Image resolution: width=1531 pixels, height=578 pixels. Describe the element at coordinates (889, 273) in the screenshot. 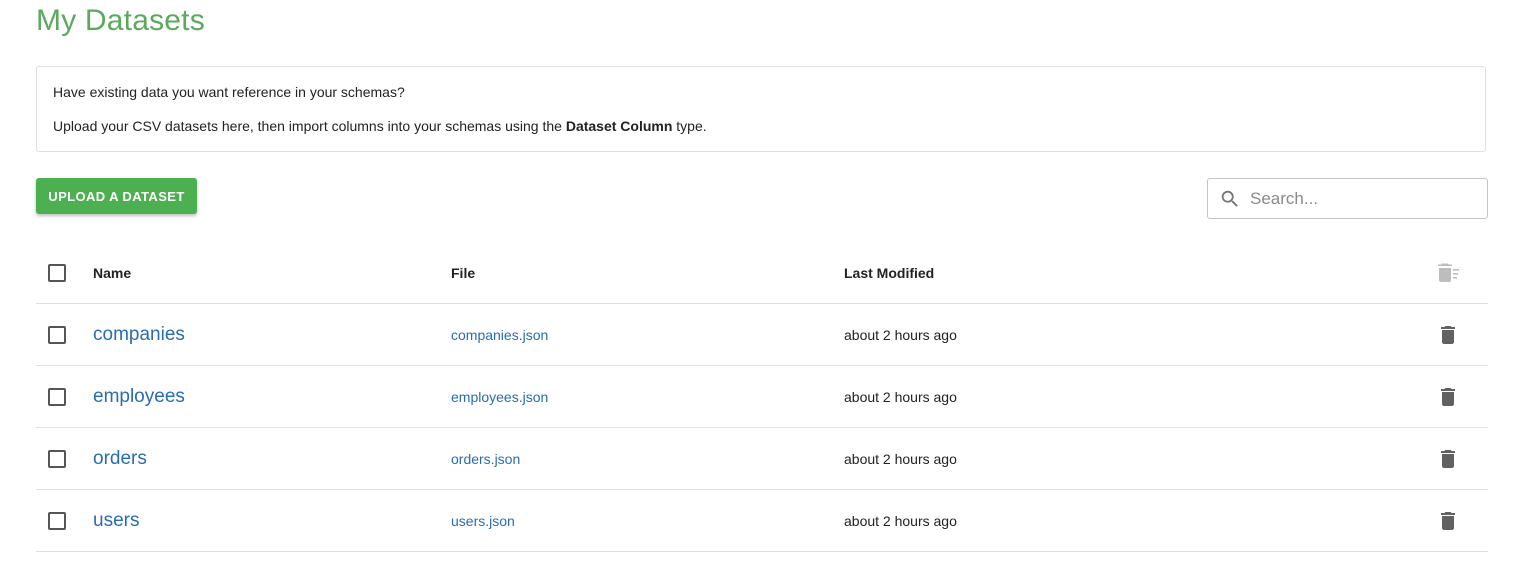

I see `column-header-last-modified: Last Modified` at that location.